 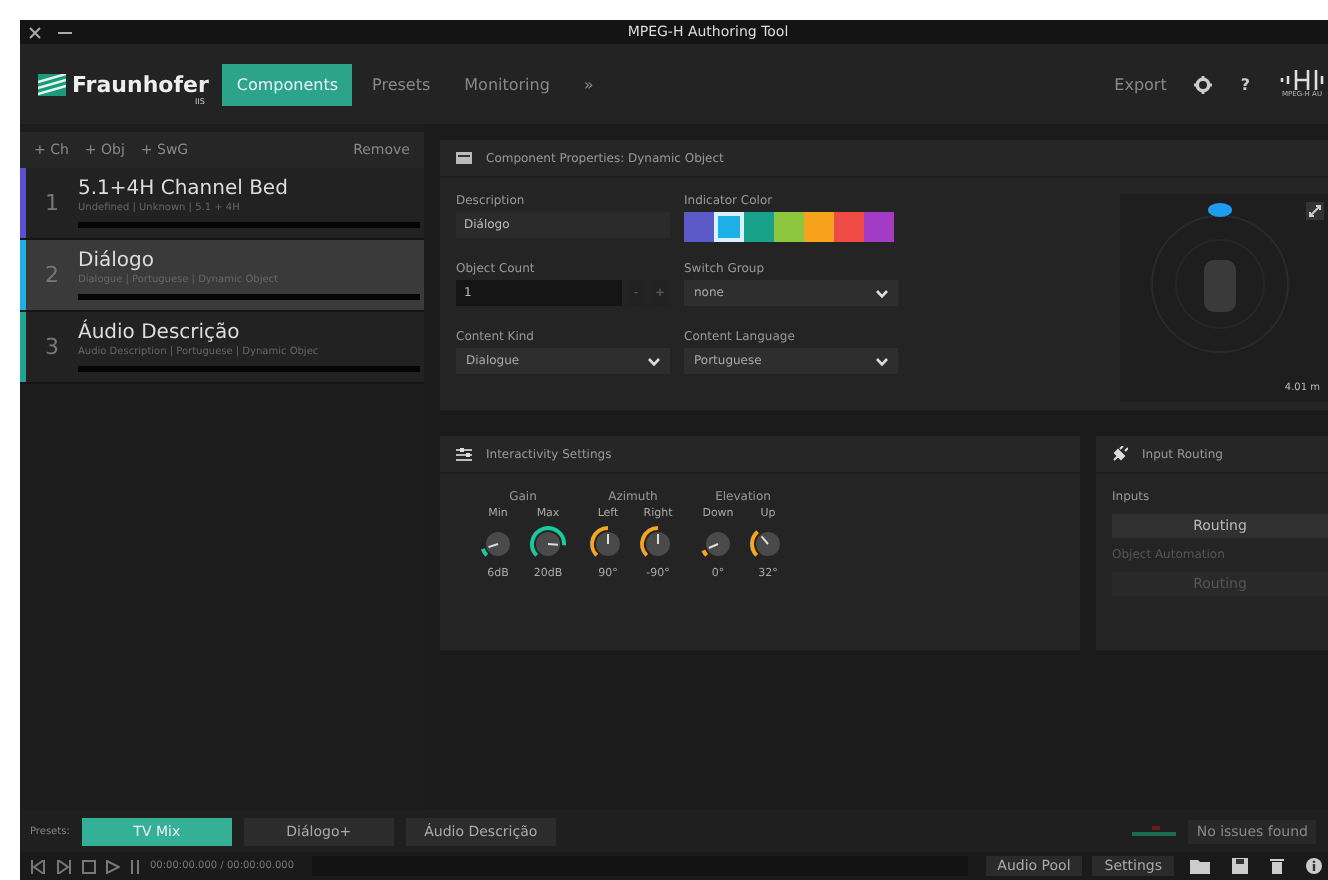 What do you see at coordinates (464, 158) in the screenshot?
I see `panel-icon` at bounding box center [464, 158].